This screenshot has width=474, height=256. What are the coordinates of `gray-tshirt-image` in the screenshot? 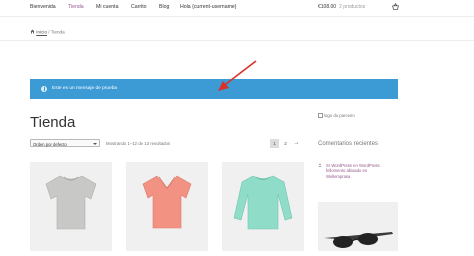 It's located at (71, 202).